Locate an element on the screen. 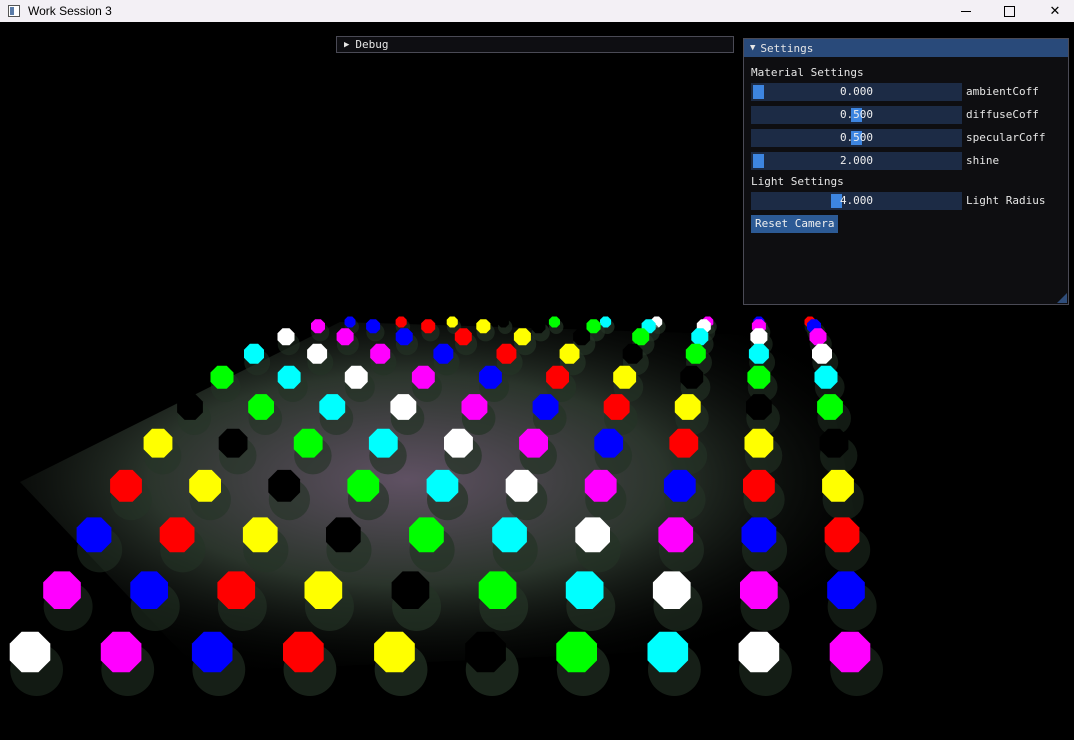 This screenshot has width=1074, height=740. slider-track: 0.000 is located at coordinates (856, 92).